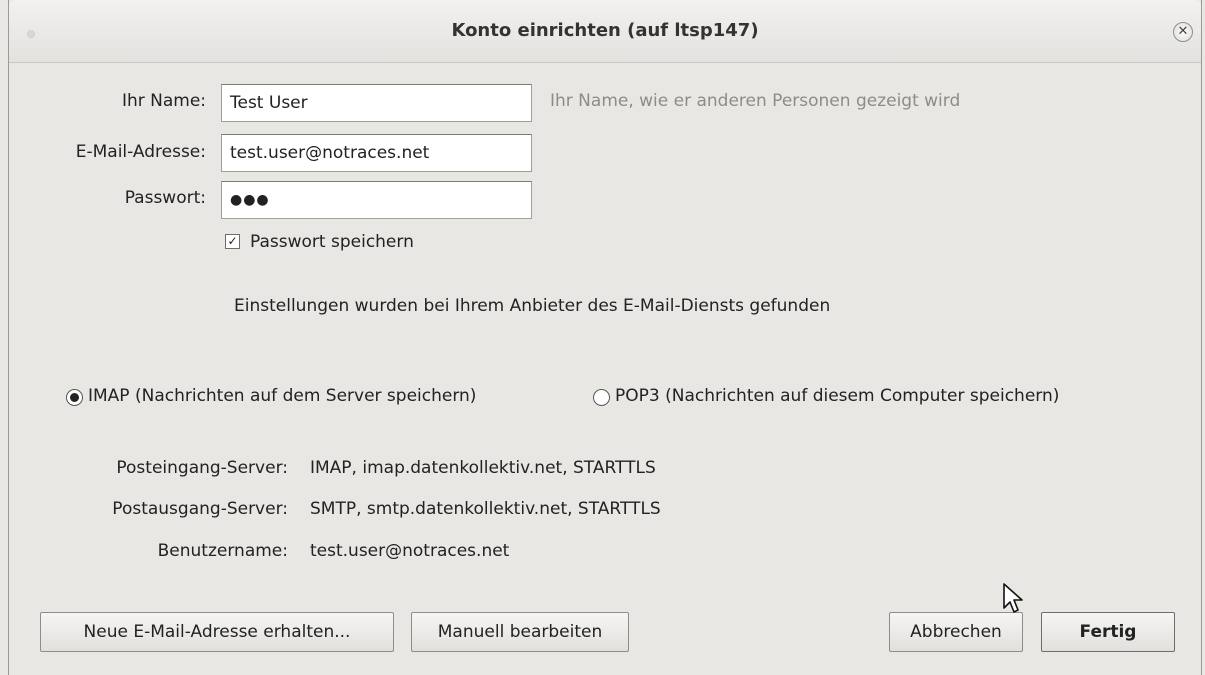 The width and height of the screenshot is (1205, 675). I want to click on checkbox-checked-icon: ✓, so click(232, 241).